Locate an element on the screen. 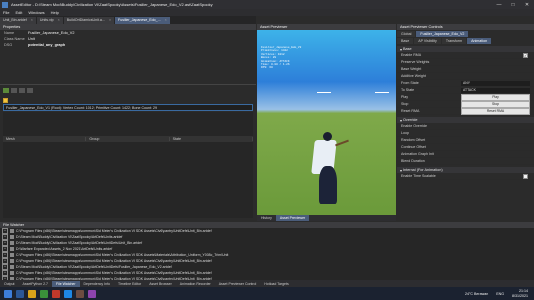 Image resolution: width=534 pixels, height=300 pixels. control-label: To State is located at coordinates (408, 90).